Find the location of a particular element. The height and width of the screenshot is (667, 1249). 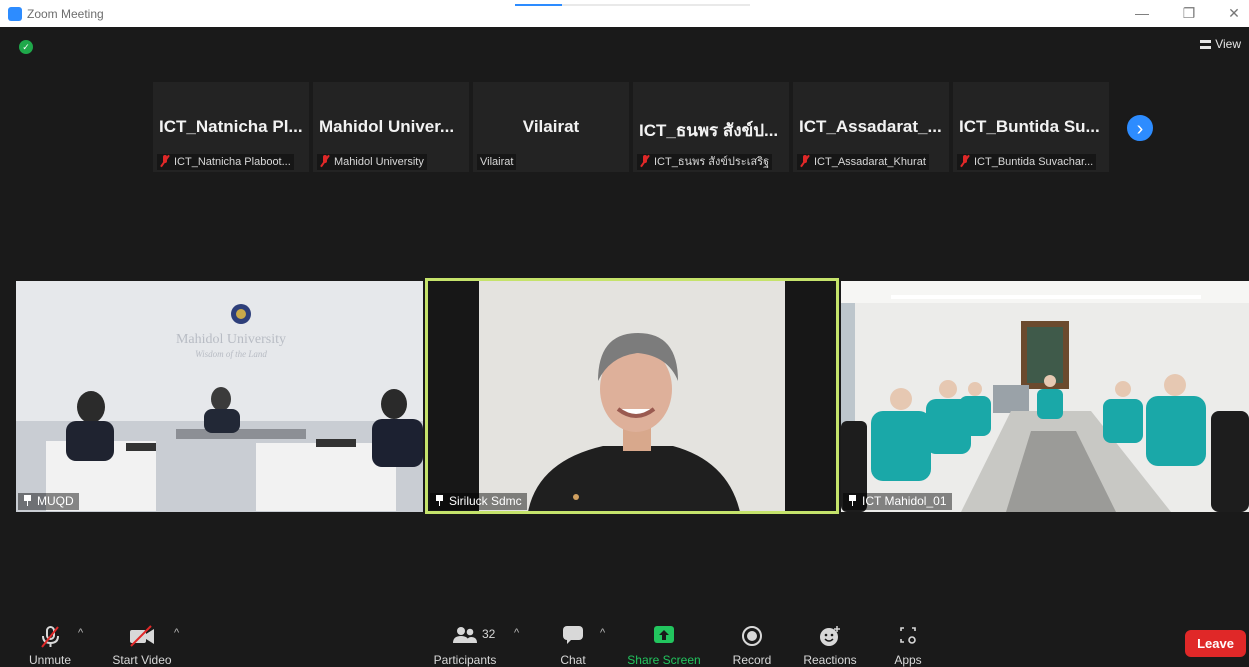

thumbnail-display-name: Vilairat is located at coordinates (551, 126).